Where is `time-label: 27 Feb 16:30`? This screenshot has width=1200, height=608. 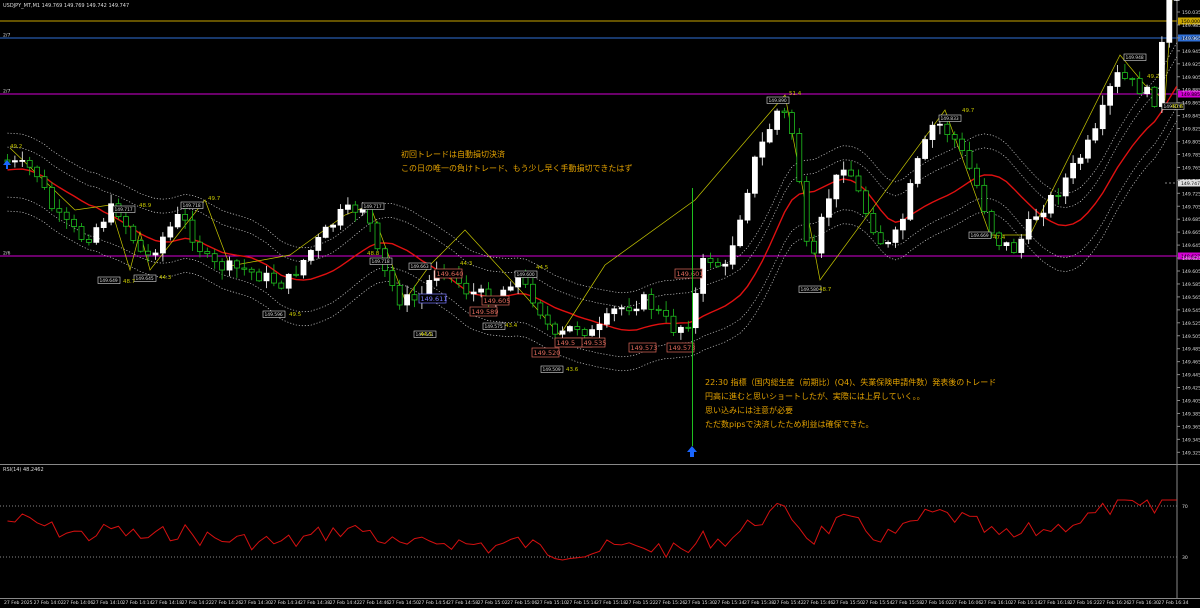 time-label: 27 Feb 16:30 is located at coordinates (1144, 603).